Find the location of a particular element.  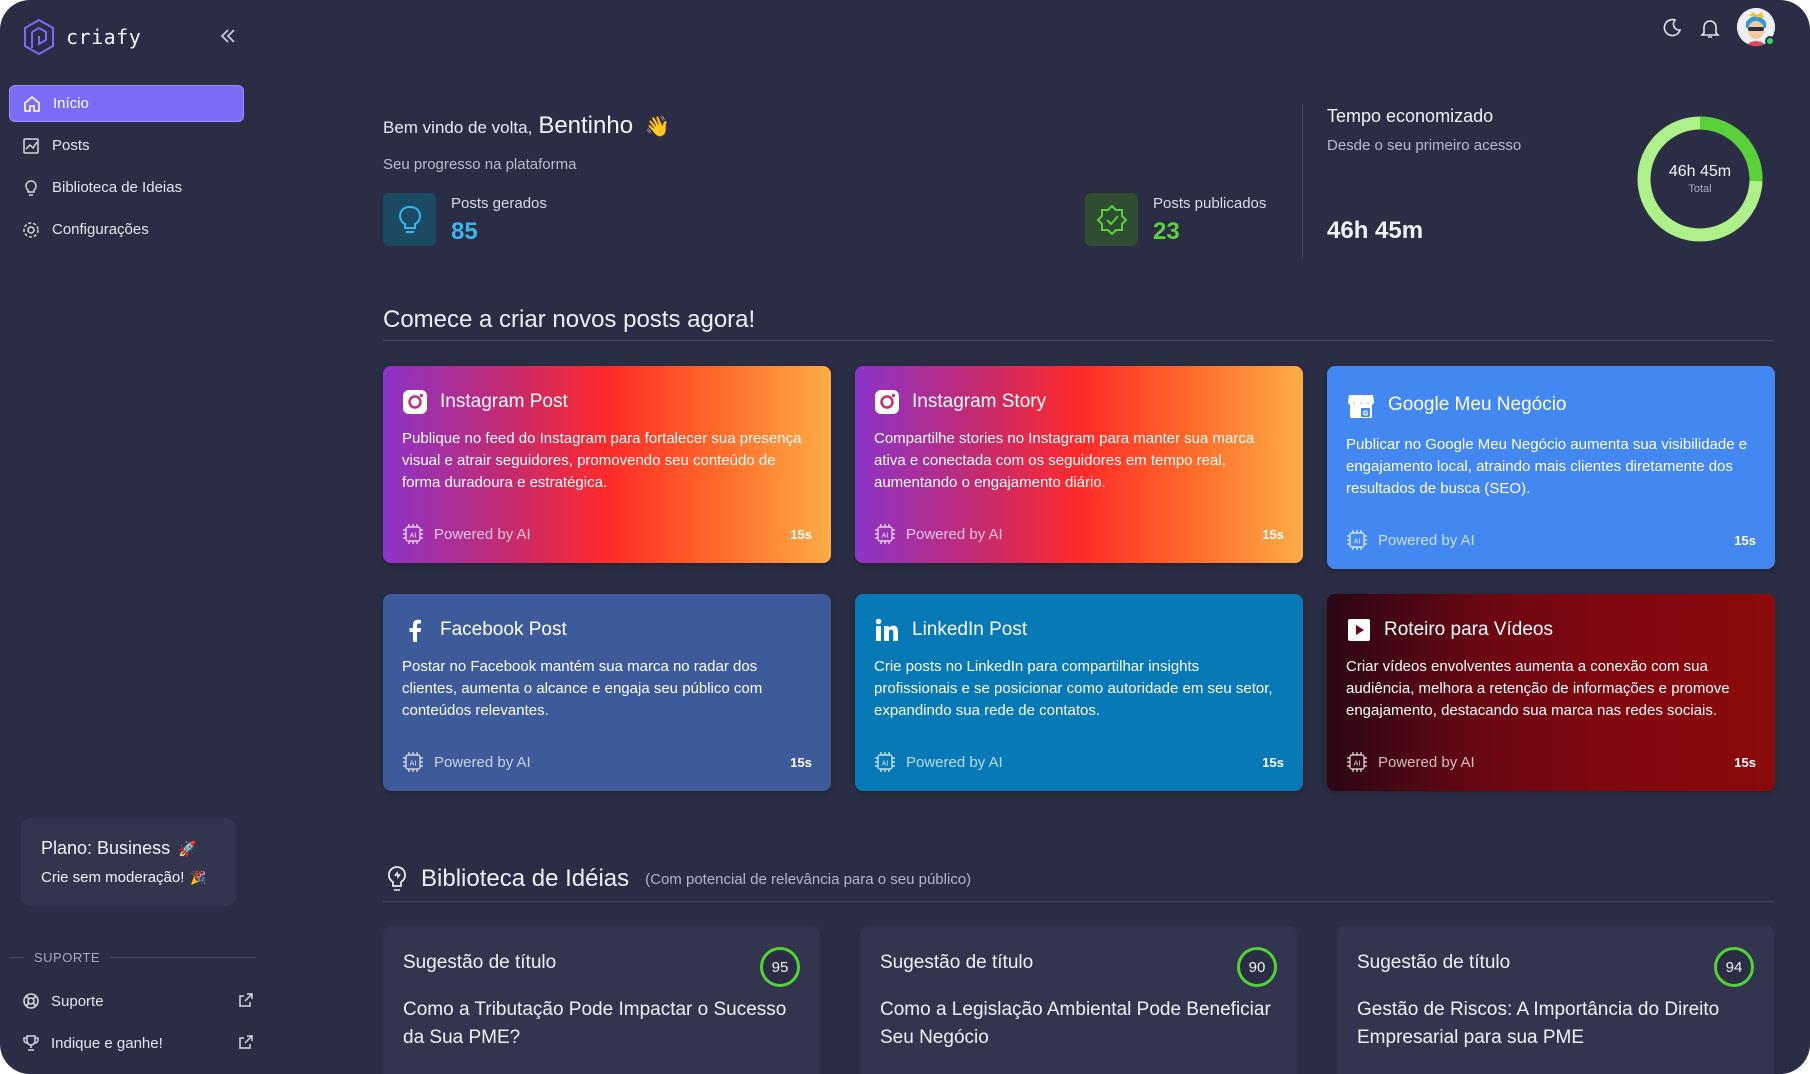

cube-logo-icon is located at coordinates (39, 37).